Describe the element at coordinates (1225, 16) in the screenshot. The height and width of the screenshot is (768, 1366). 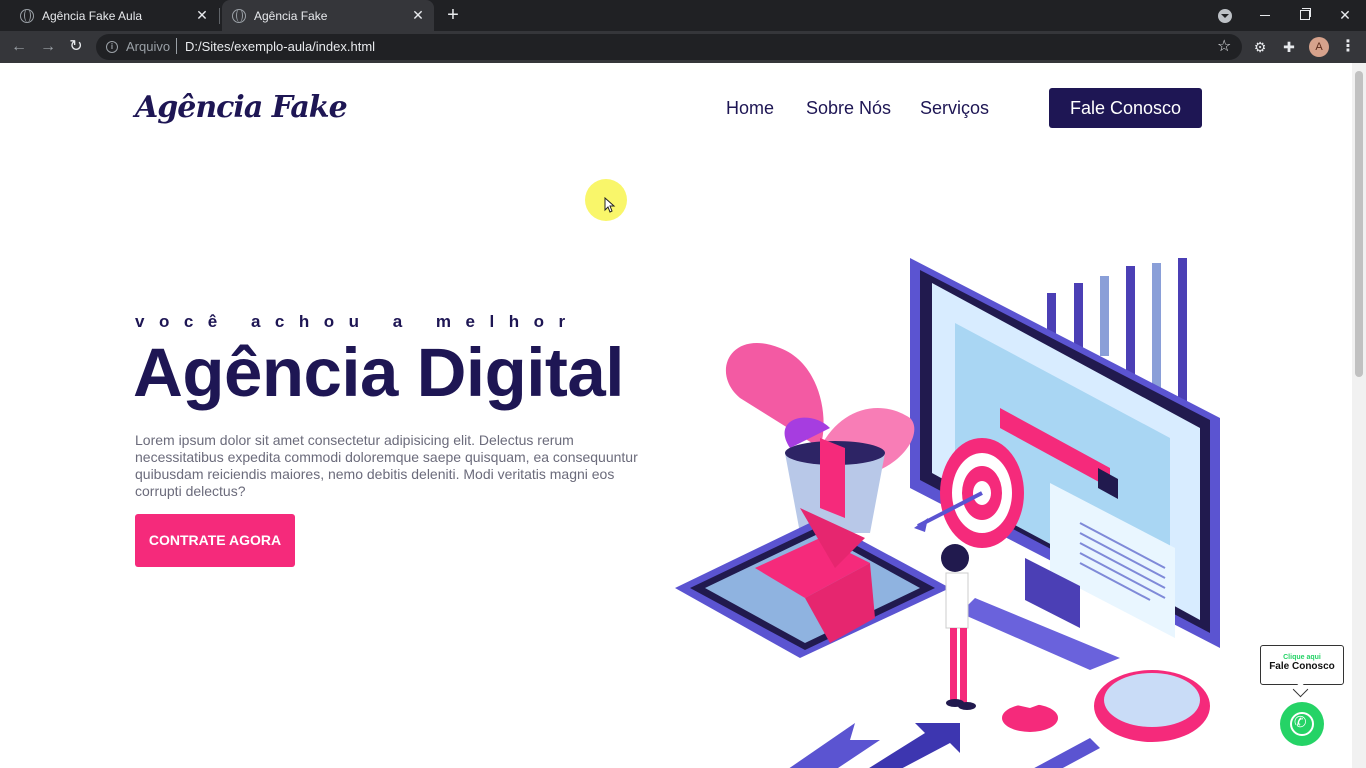
I see `tab-search-icon` at that location.